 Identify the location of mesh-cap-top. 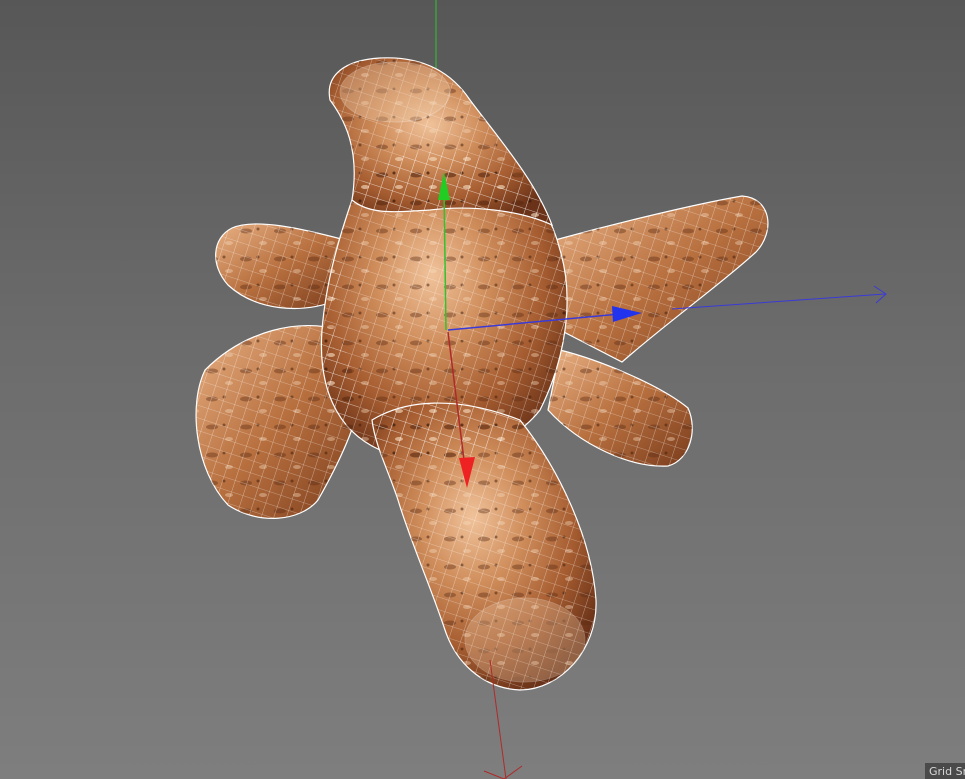
(395, 92).